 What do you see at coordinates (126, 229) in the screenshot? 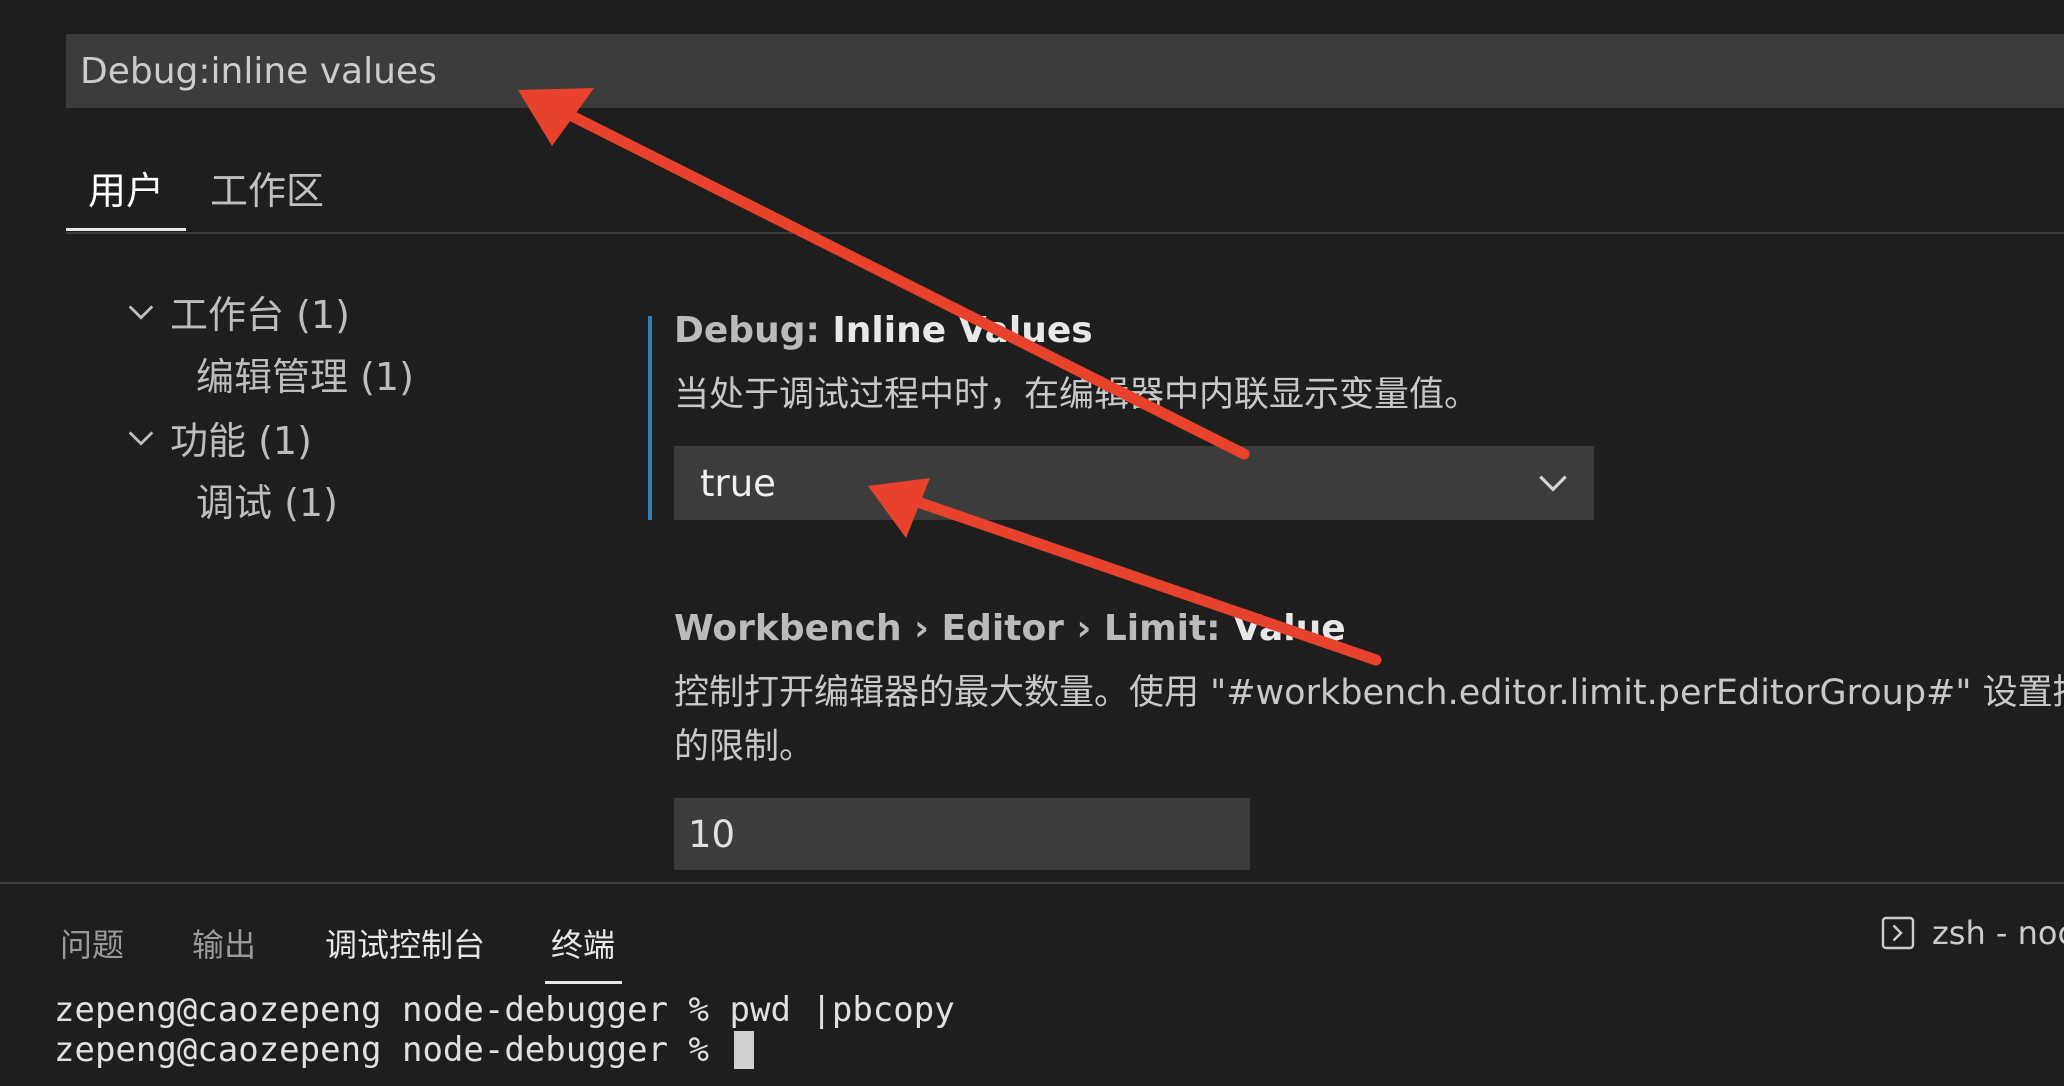
I see `active-tab-indicator` at bounding box center [126, 229].